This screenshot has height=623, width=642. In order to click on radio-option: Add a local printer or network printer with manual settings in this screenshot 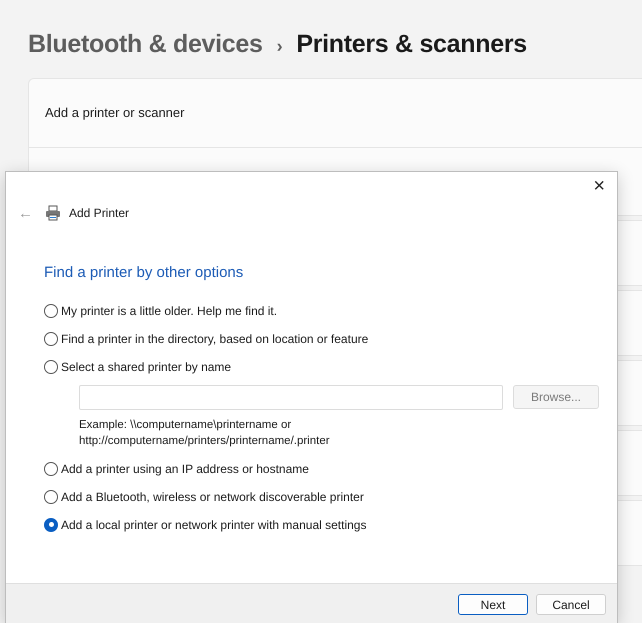, I will do `click(330, 524)`.